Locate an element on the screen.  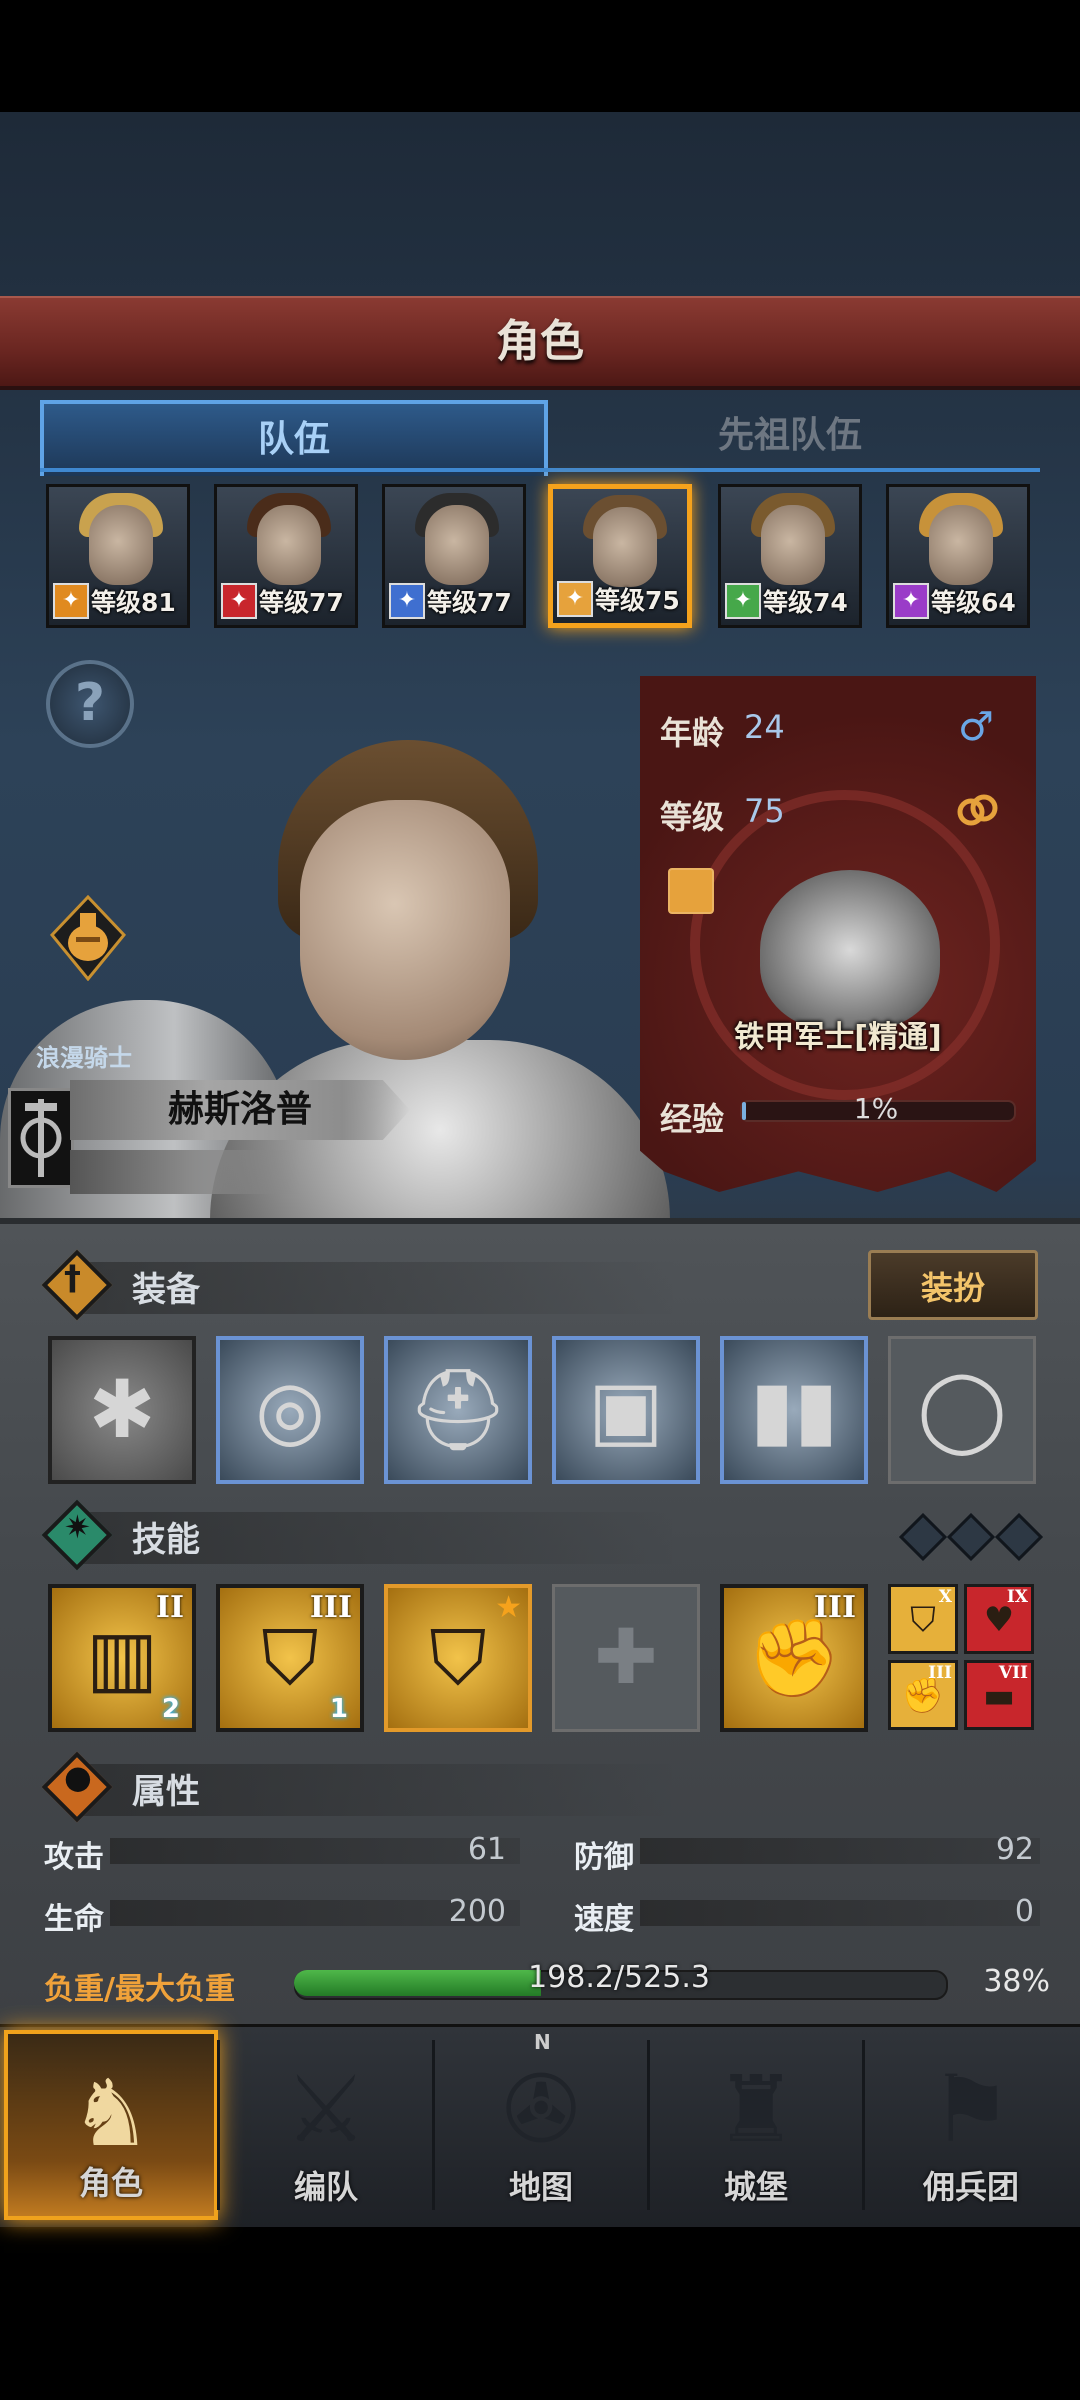
passive-skill-slot: ▬ VII is located at coordinates (999, 1695).